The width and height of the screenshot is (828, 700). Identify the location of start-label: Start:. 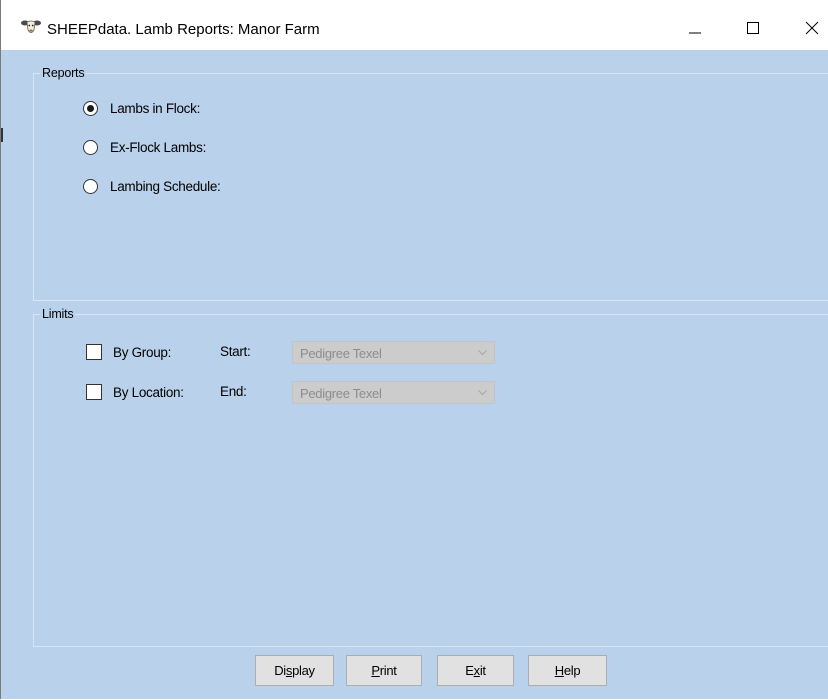
(235, 351).